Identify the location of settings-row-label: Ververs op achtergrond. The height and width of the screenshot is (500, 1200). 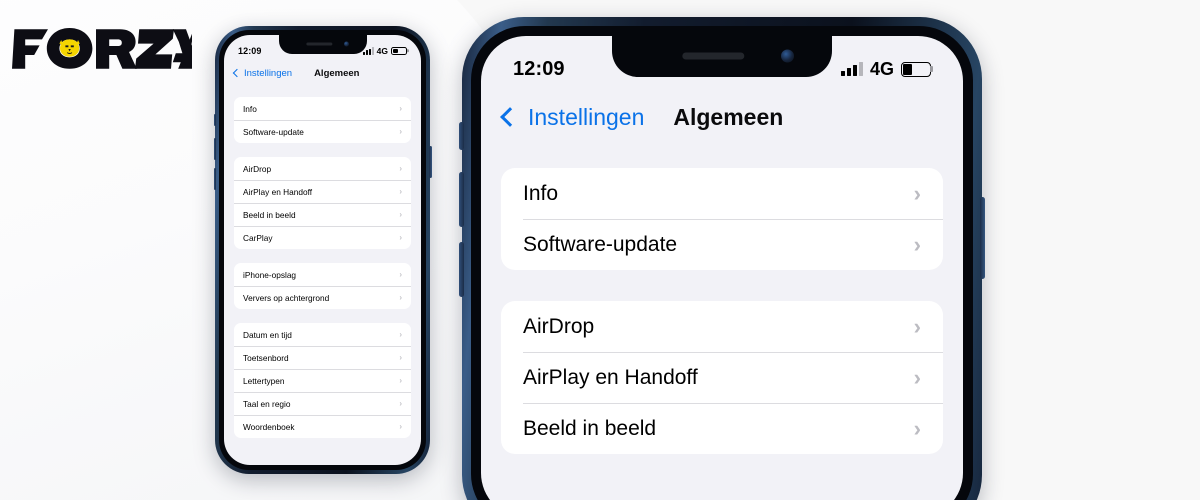
(286, 297).